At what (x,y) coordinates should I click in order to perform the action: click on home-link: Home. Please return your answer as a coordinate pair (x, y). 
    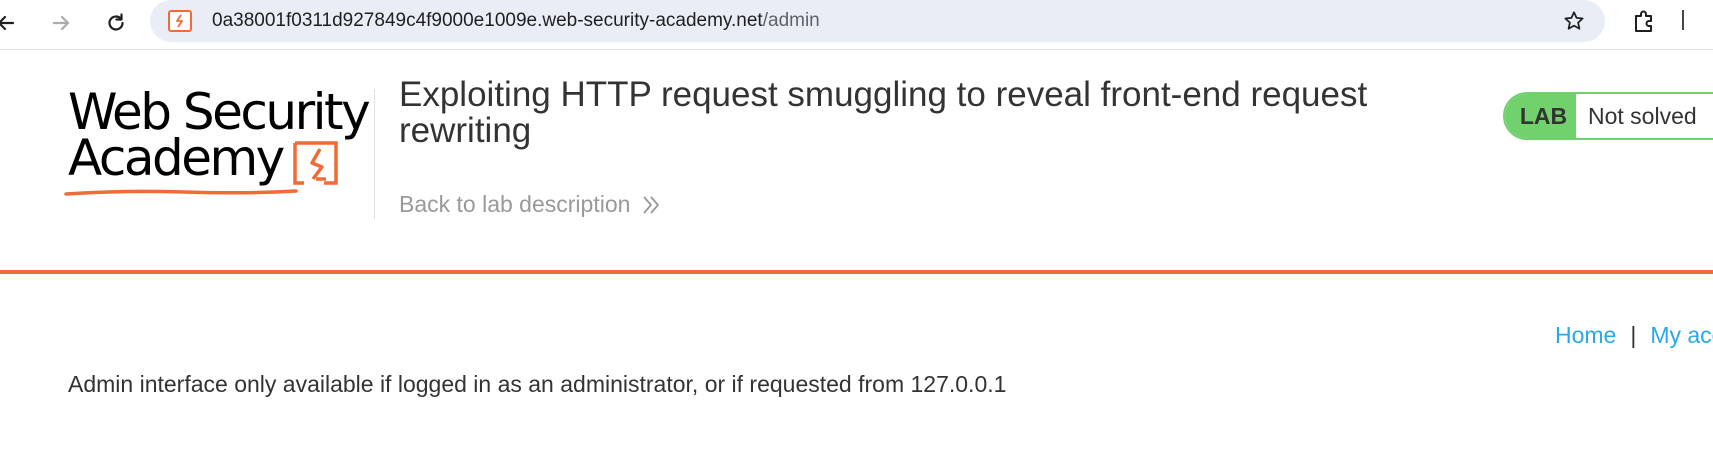
    Looking at the image, I should click on (1585, 335).